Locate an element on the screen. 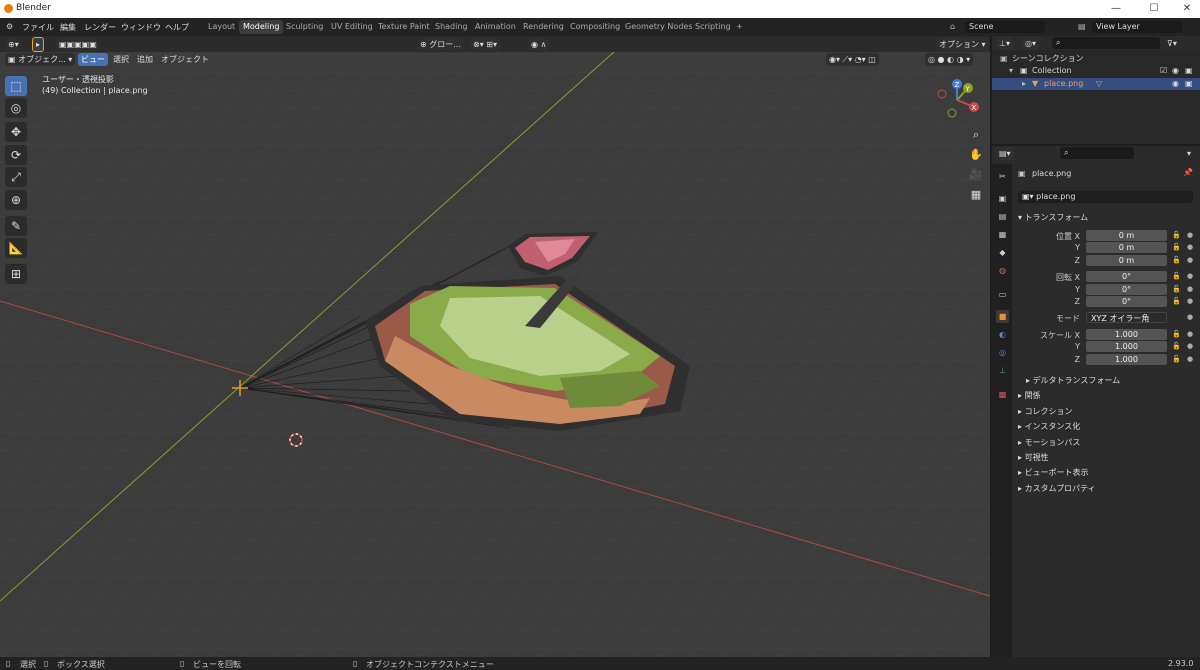  location-y-field: 0 m is located at coordinates (1126, 247).